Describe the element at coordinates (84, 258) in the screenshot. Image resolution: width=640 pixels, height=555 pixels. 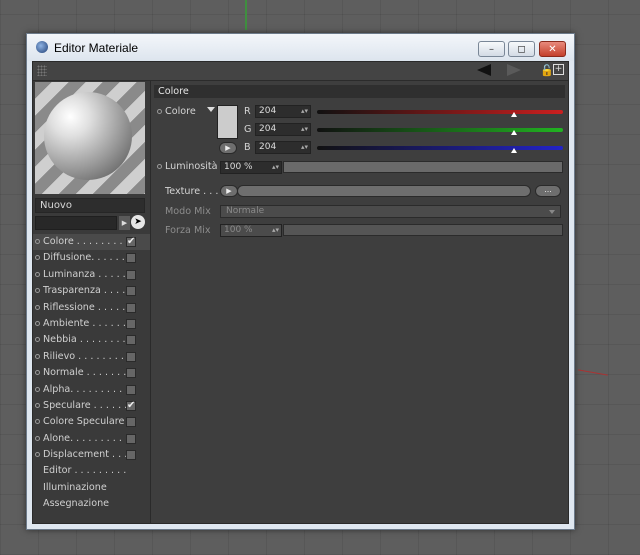
I see `channel-label: Diffusione. . . . . .` at that location.